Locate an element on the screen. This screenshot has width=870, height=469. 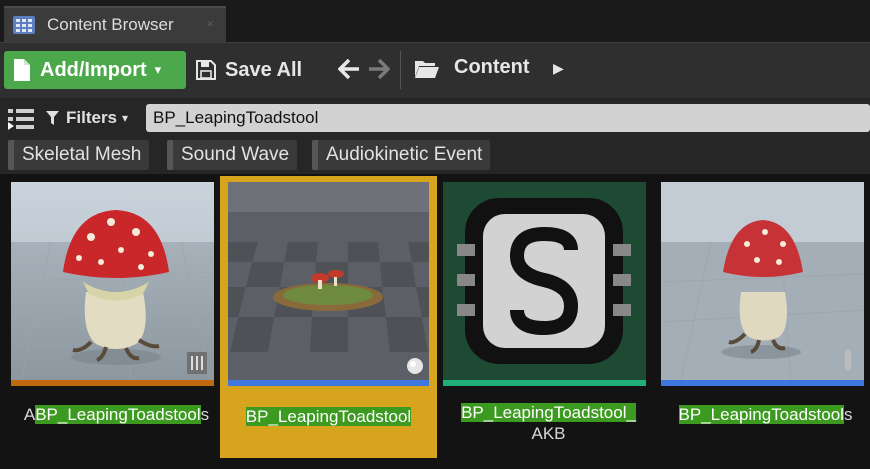
chip-label: Skeletal Mesh is located at coordinates (82, 154).